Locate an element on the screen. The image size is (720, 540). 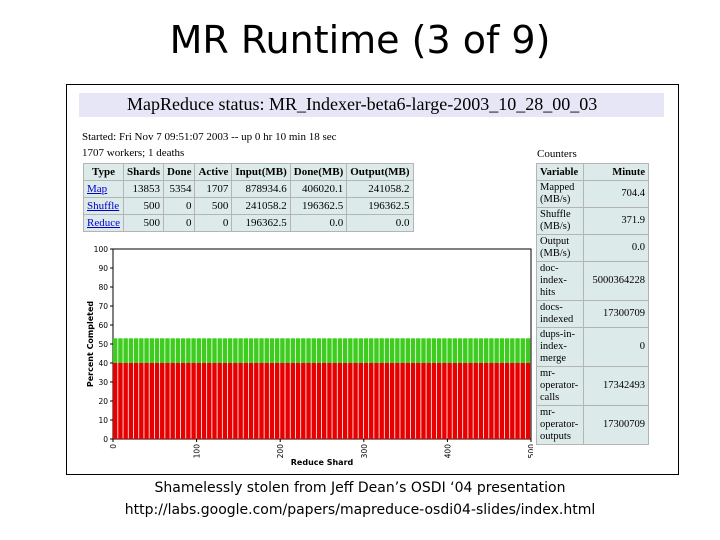
counter-variable: Output (MB/s) is located at coordinates (560, 248).